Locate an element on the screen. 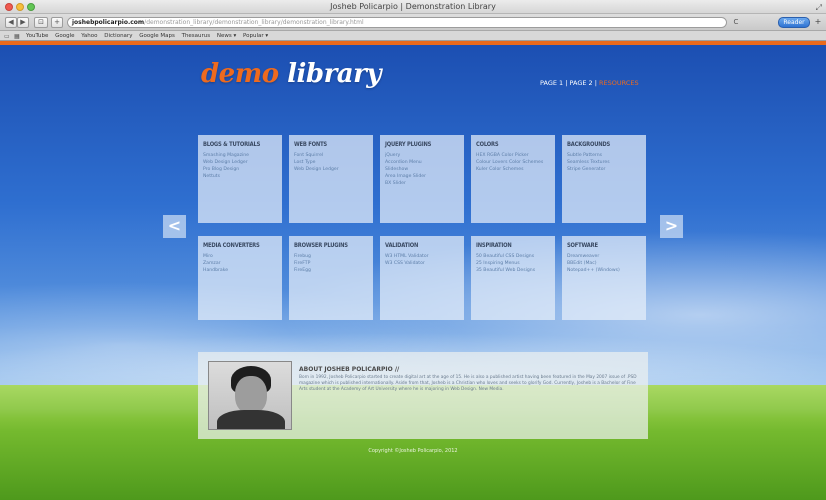  bookmark-item: Google Maps is located at coordinates (157, 36).